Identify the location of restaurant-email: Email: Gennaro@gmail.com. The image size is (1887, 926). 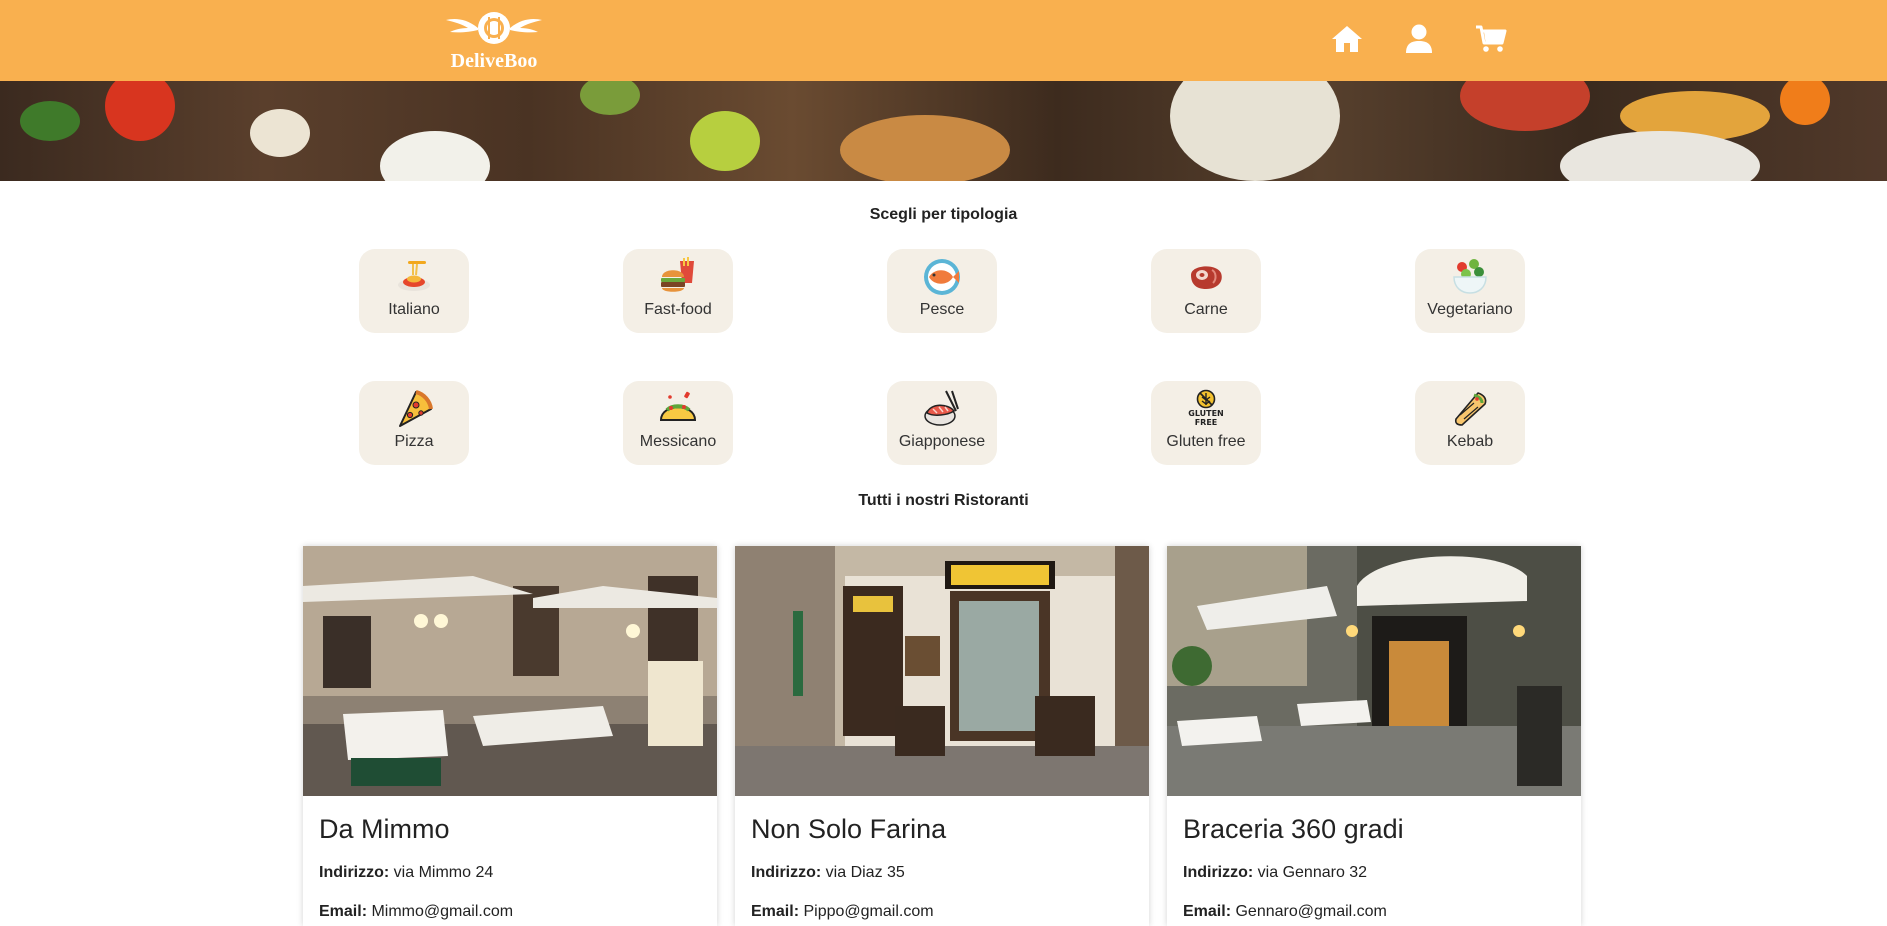
(1285, 912).